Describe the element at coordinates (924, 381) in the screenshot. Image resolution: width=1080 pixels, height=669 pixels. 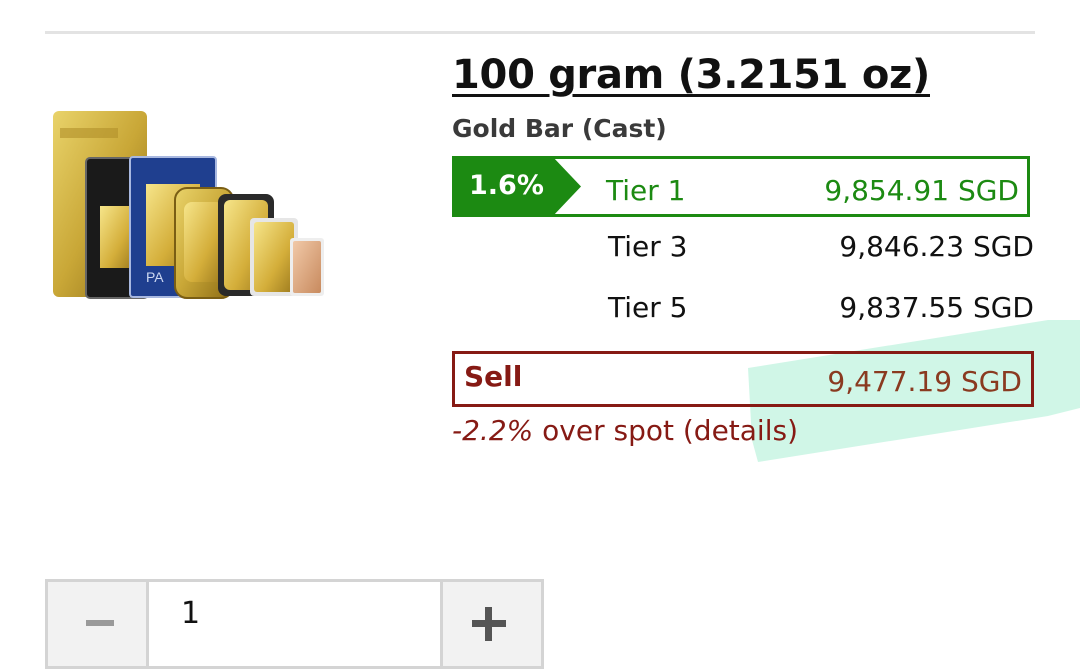
I see `sell-price: 9,477.19 SGD` at that location.